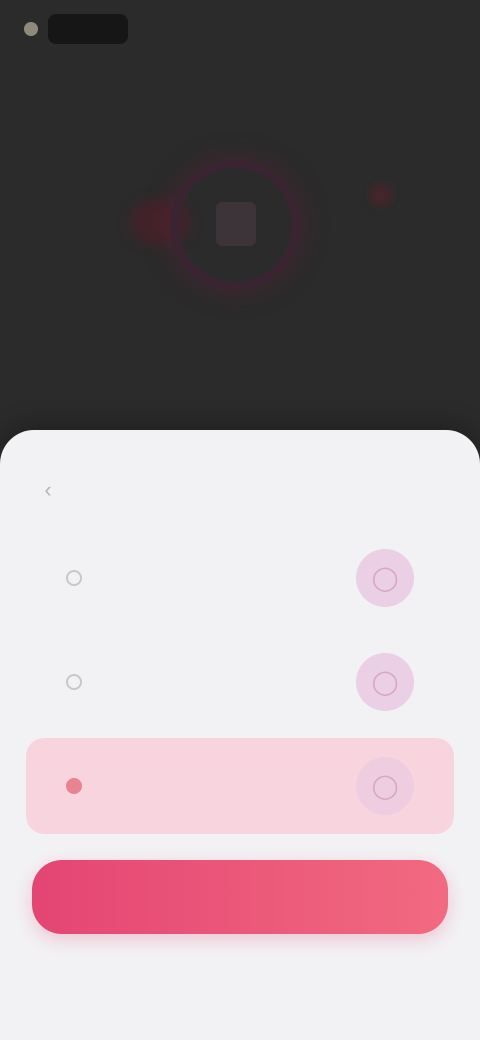 The height and width of the screenshot is (1040, 480). I want to click on chevron-left-icon: ‹, so click(48, 489).